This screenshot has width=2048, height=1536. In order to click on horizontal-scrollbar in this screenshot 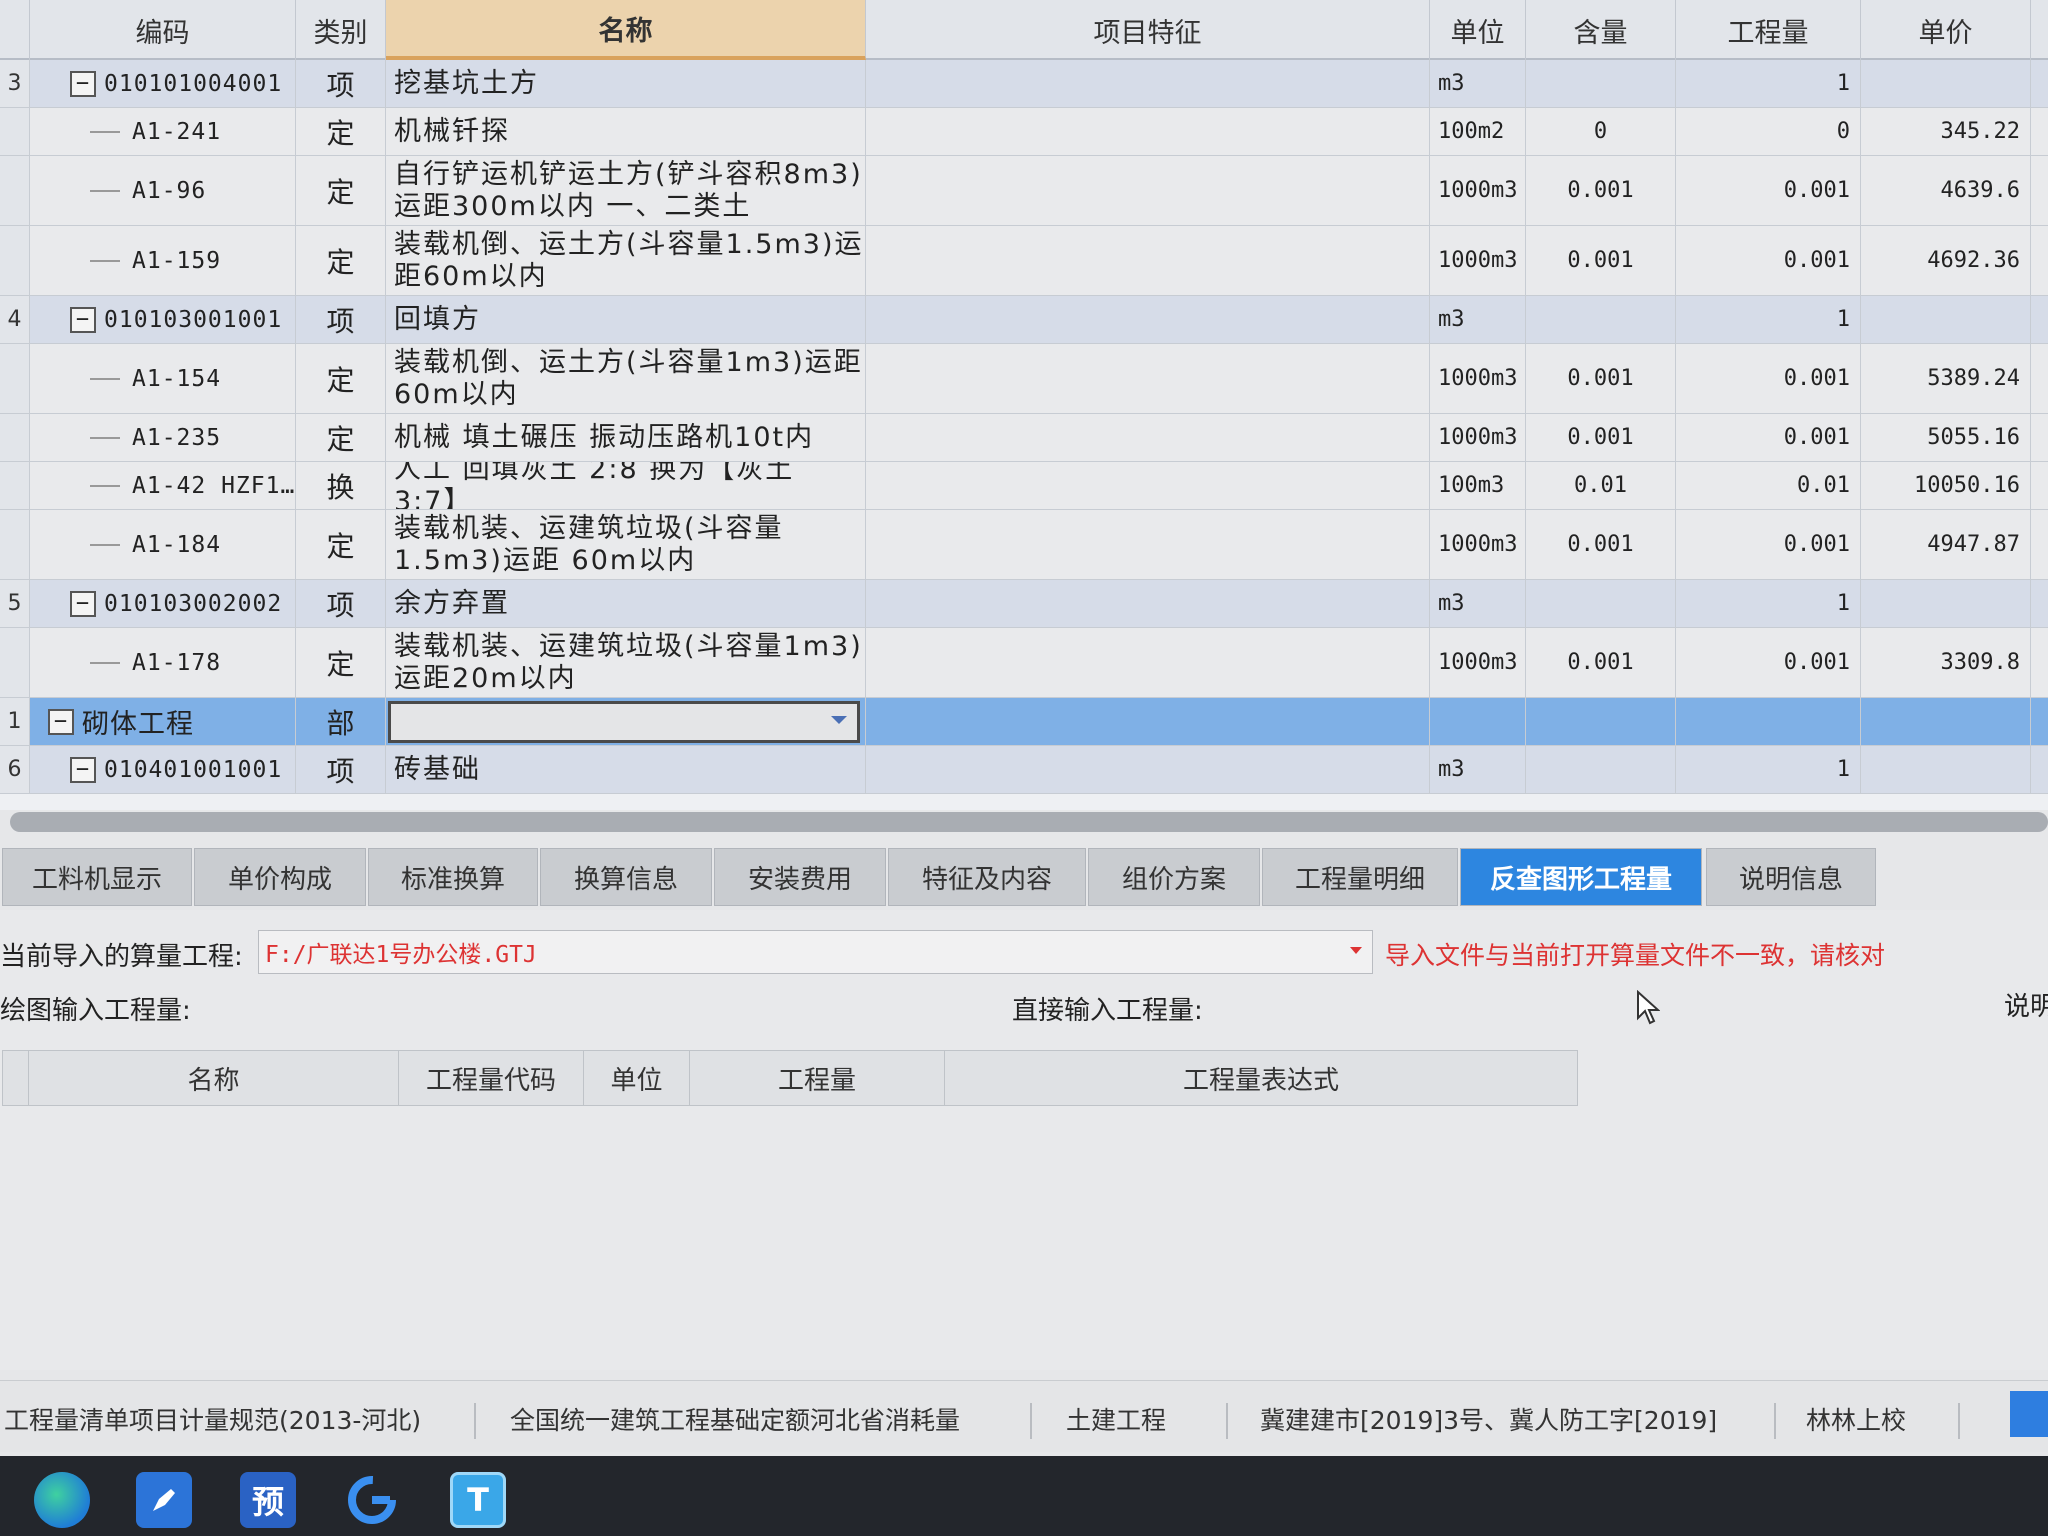, I will do `click(1029, 822)`.